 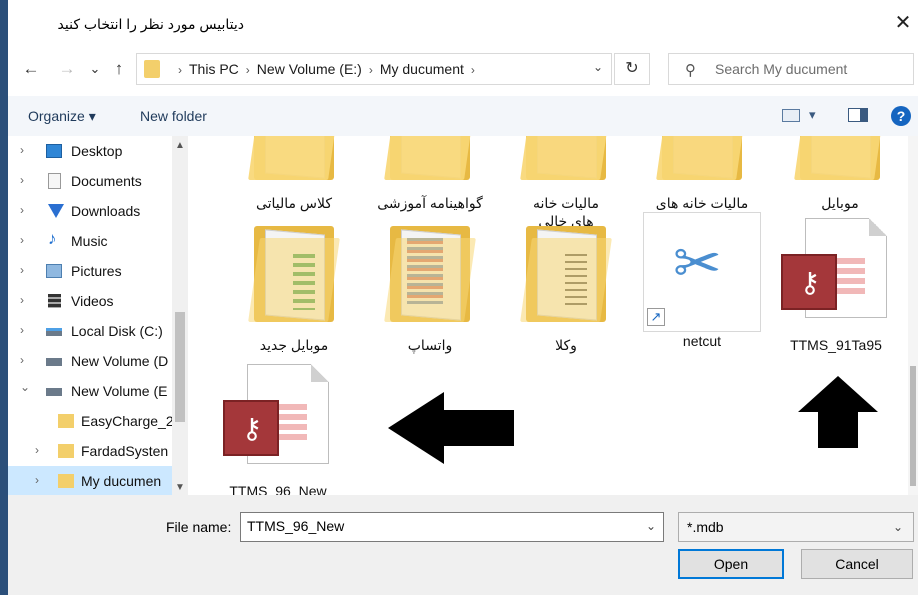 I want to click on documents-icon, so click(x=54, y=181).